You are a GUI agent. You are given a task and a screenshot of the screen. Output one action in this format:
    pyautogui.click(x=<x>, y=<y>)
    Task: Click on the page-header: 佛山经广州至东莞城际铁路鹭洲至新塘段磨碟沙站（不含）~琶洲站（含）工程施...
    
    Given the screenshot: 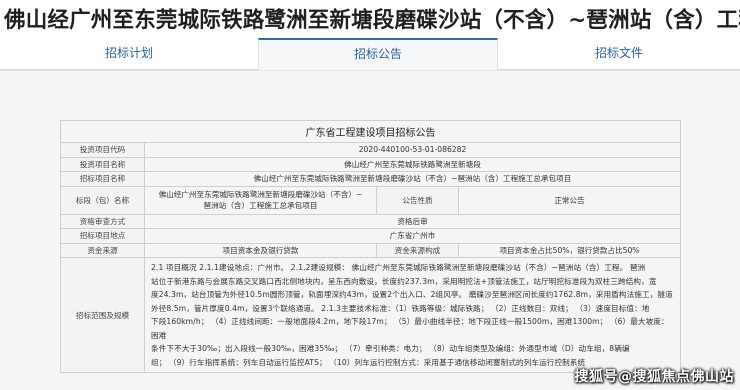 What is the action you would take?
    pyautogui.click(x=370, y=19)
    